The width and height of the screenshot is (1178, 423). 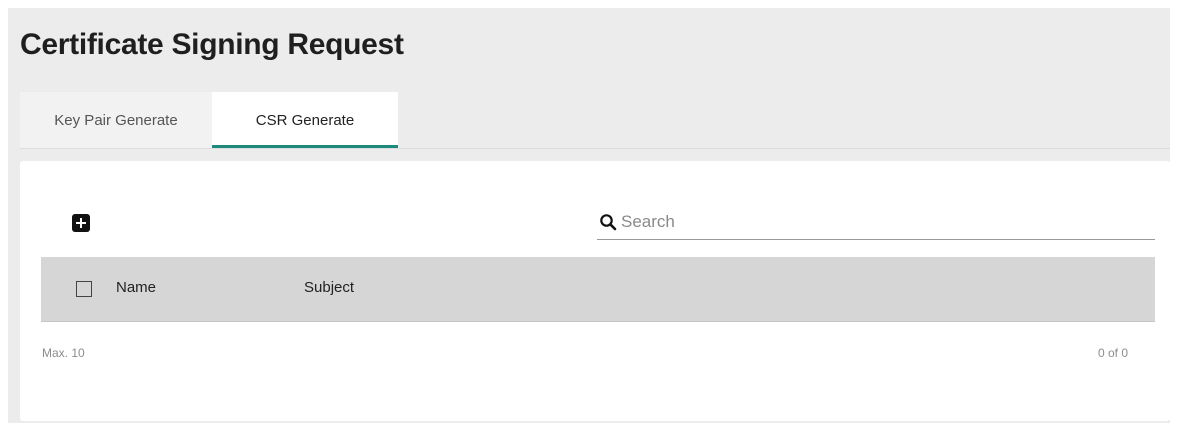 I want to click on select-all-checkbox, so click(x=84, y=289).